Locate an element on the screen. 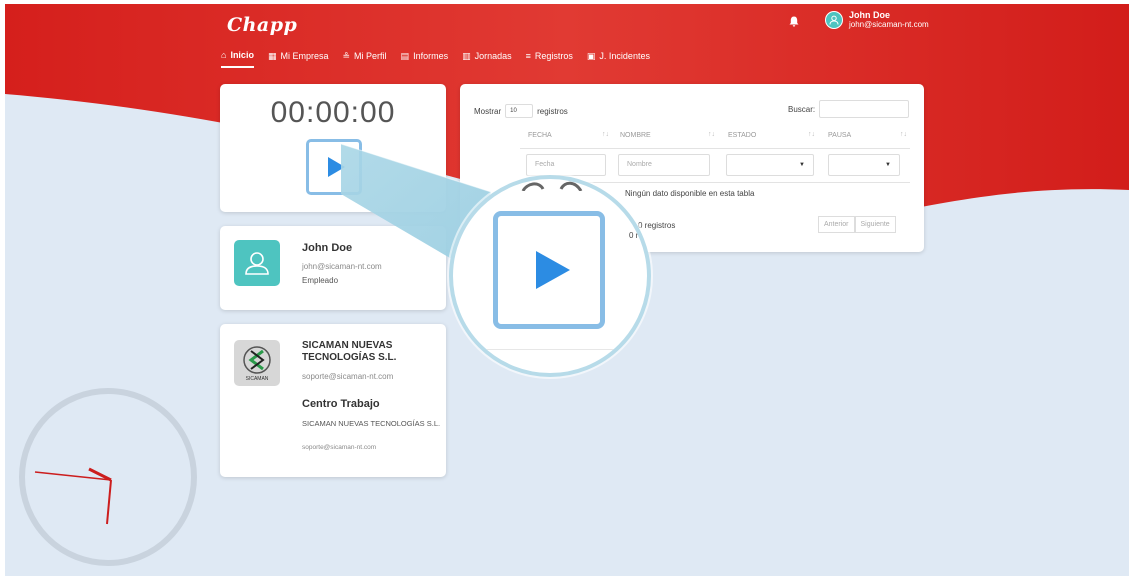 The width and height of the screenshot is (1134, 578). page-length-select: 10 is located at coordinates (519, 111).